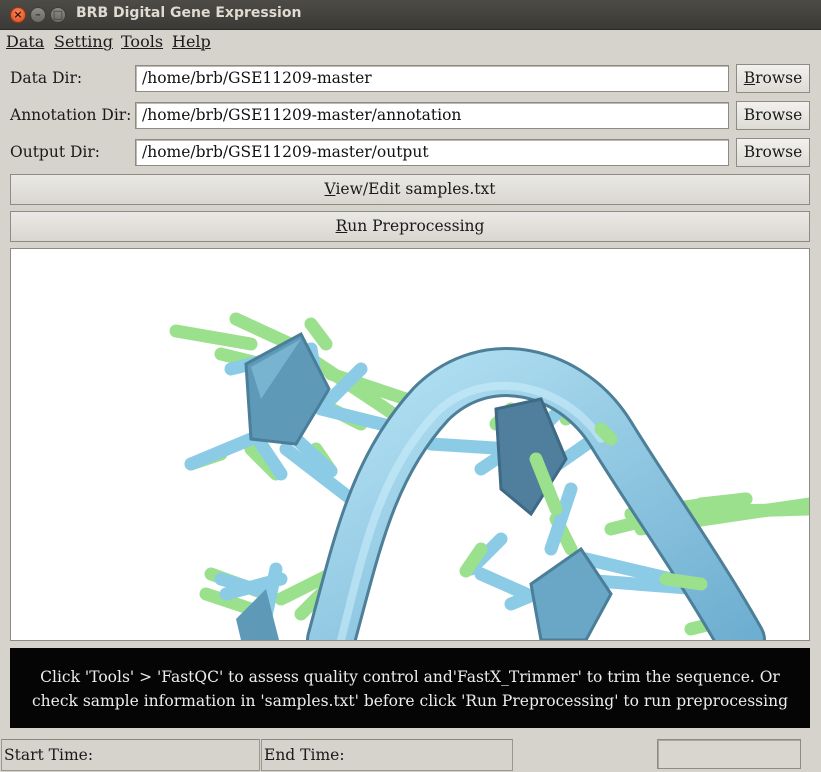  What do you see at coordinates (55, 152) in the screenshot?
I see `output-dir-label: Output Dir:` at bounding box center [55, 152].